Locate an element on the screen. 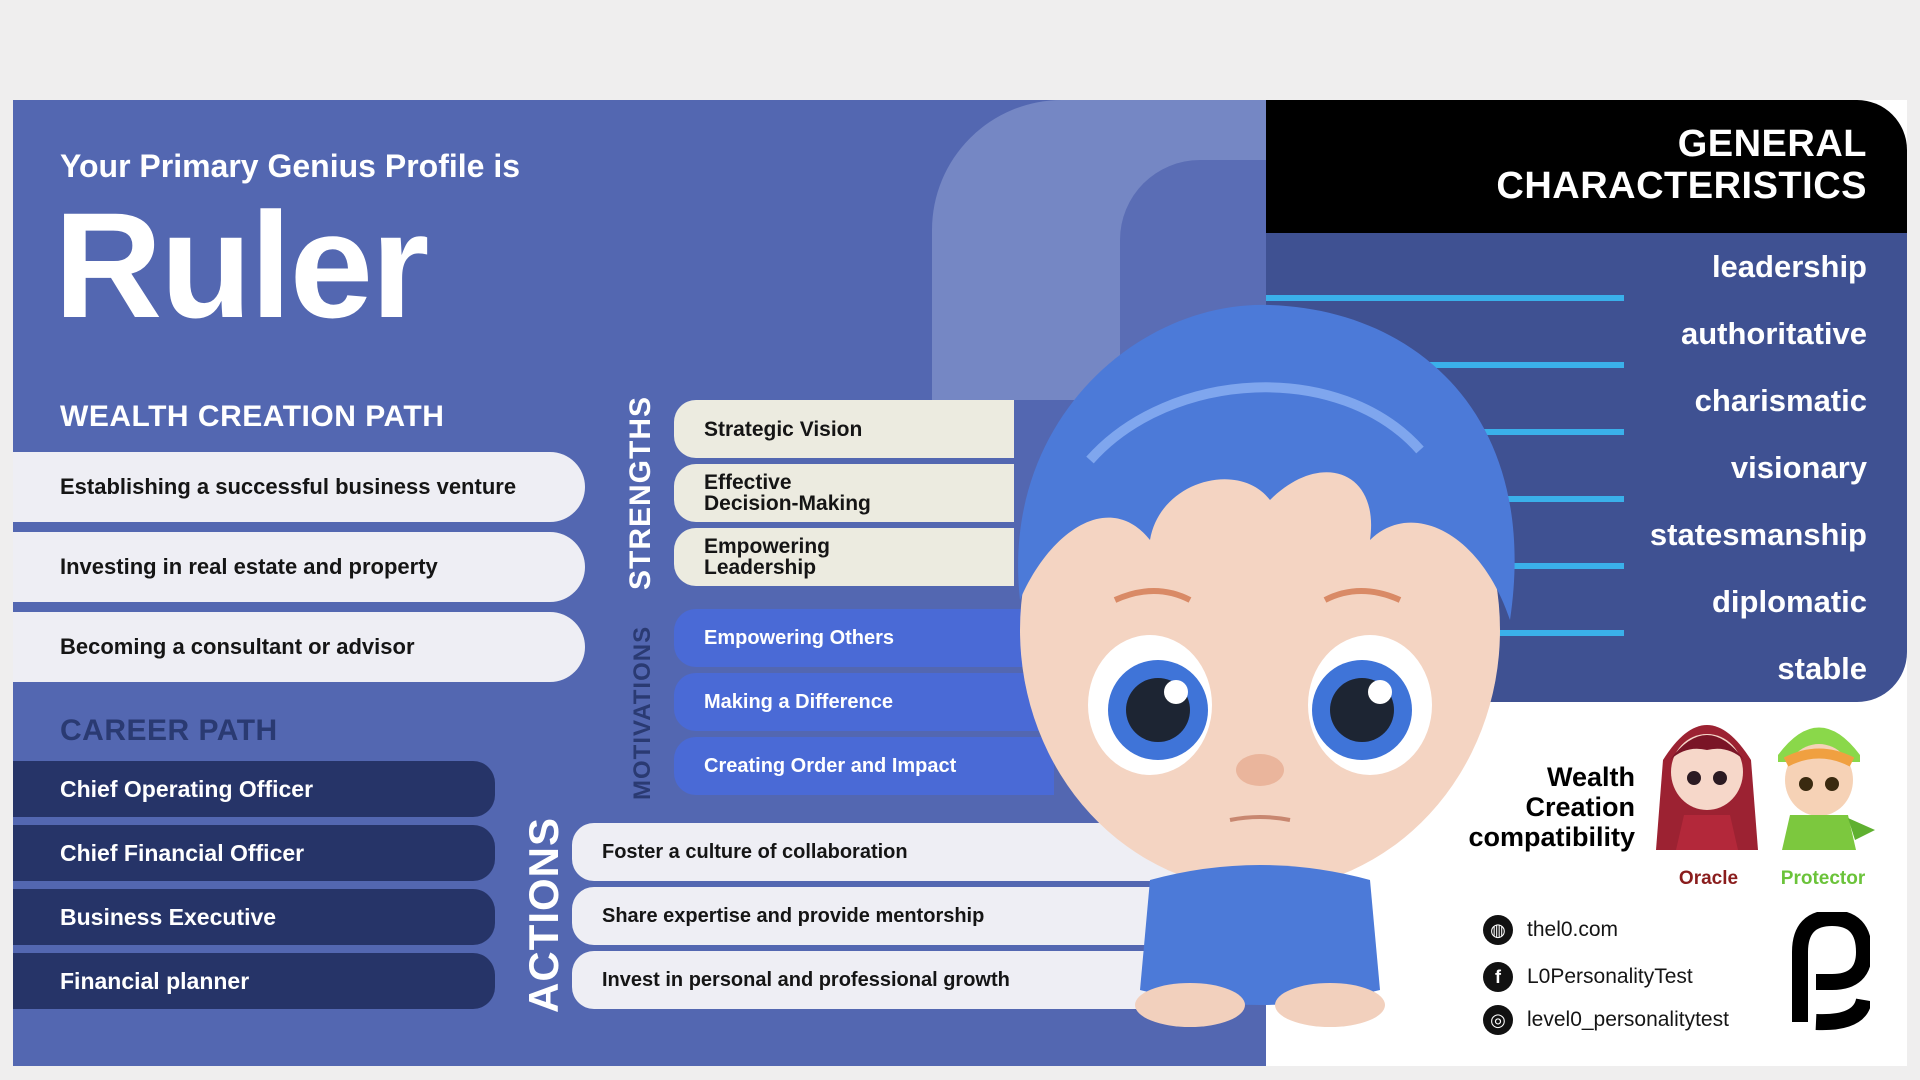  oracle-label: Oracle is located at coordinates (1708, 878).